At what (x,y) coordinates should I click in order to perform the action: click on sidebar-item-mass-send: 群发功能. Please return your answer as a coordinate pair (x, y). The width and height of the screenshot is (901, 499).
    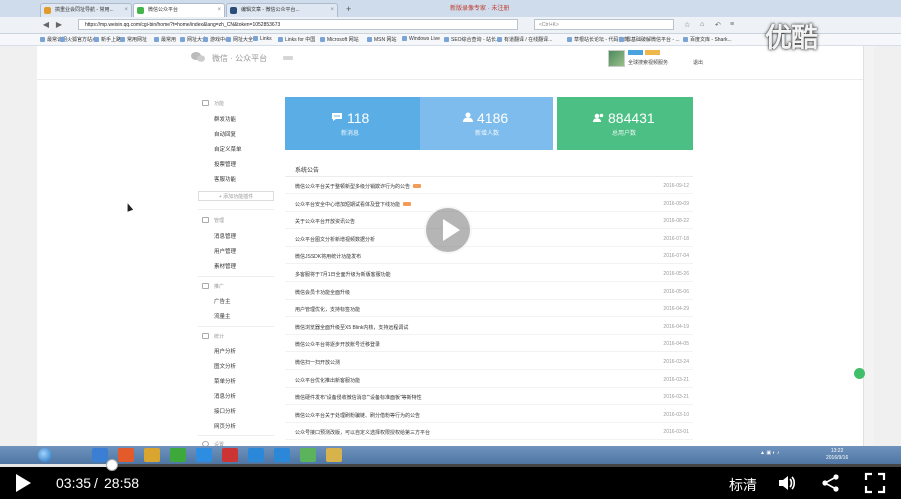
    Looking at the image, I should click on (225, 119).